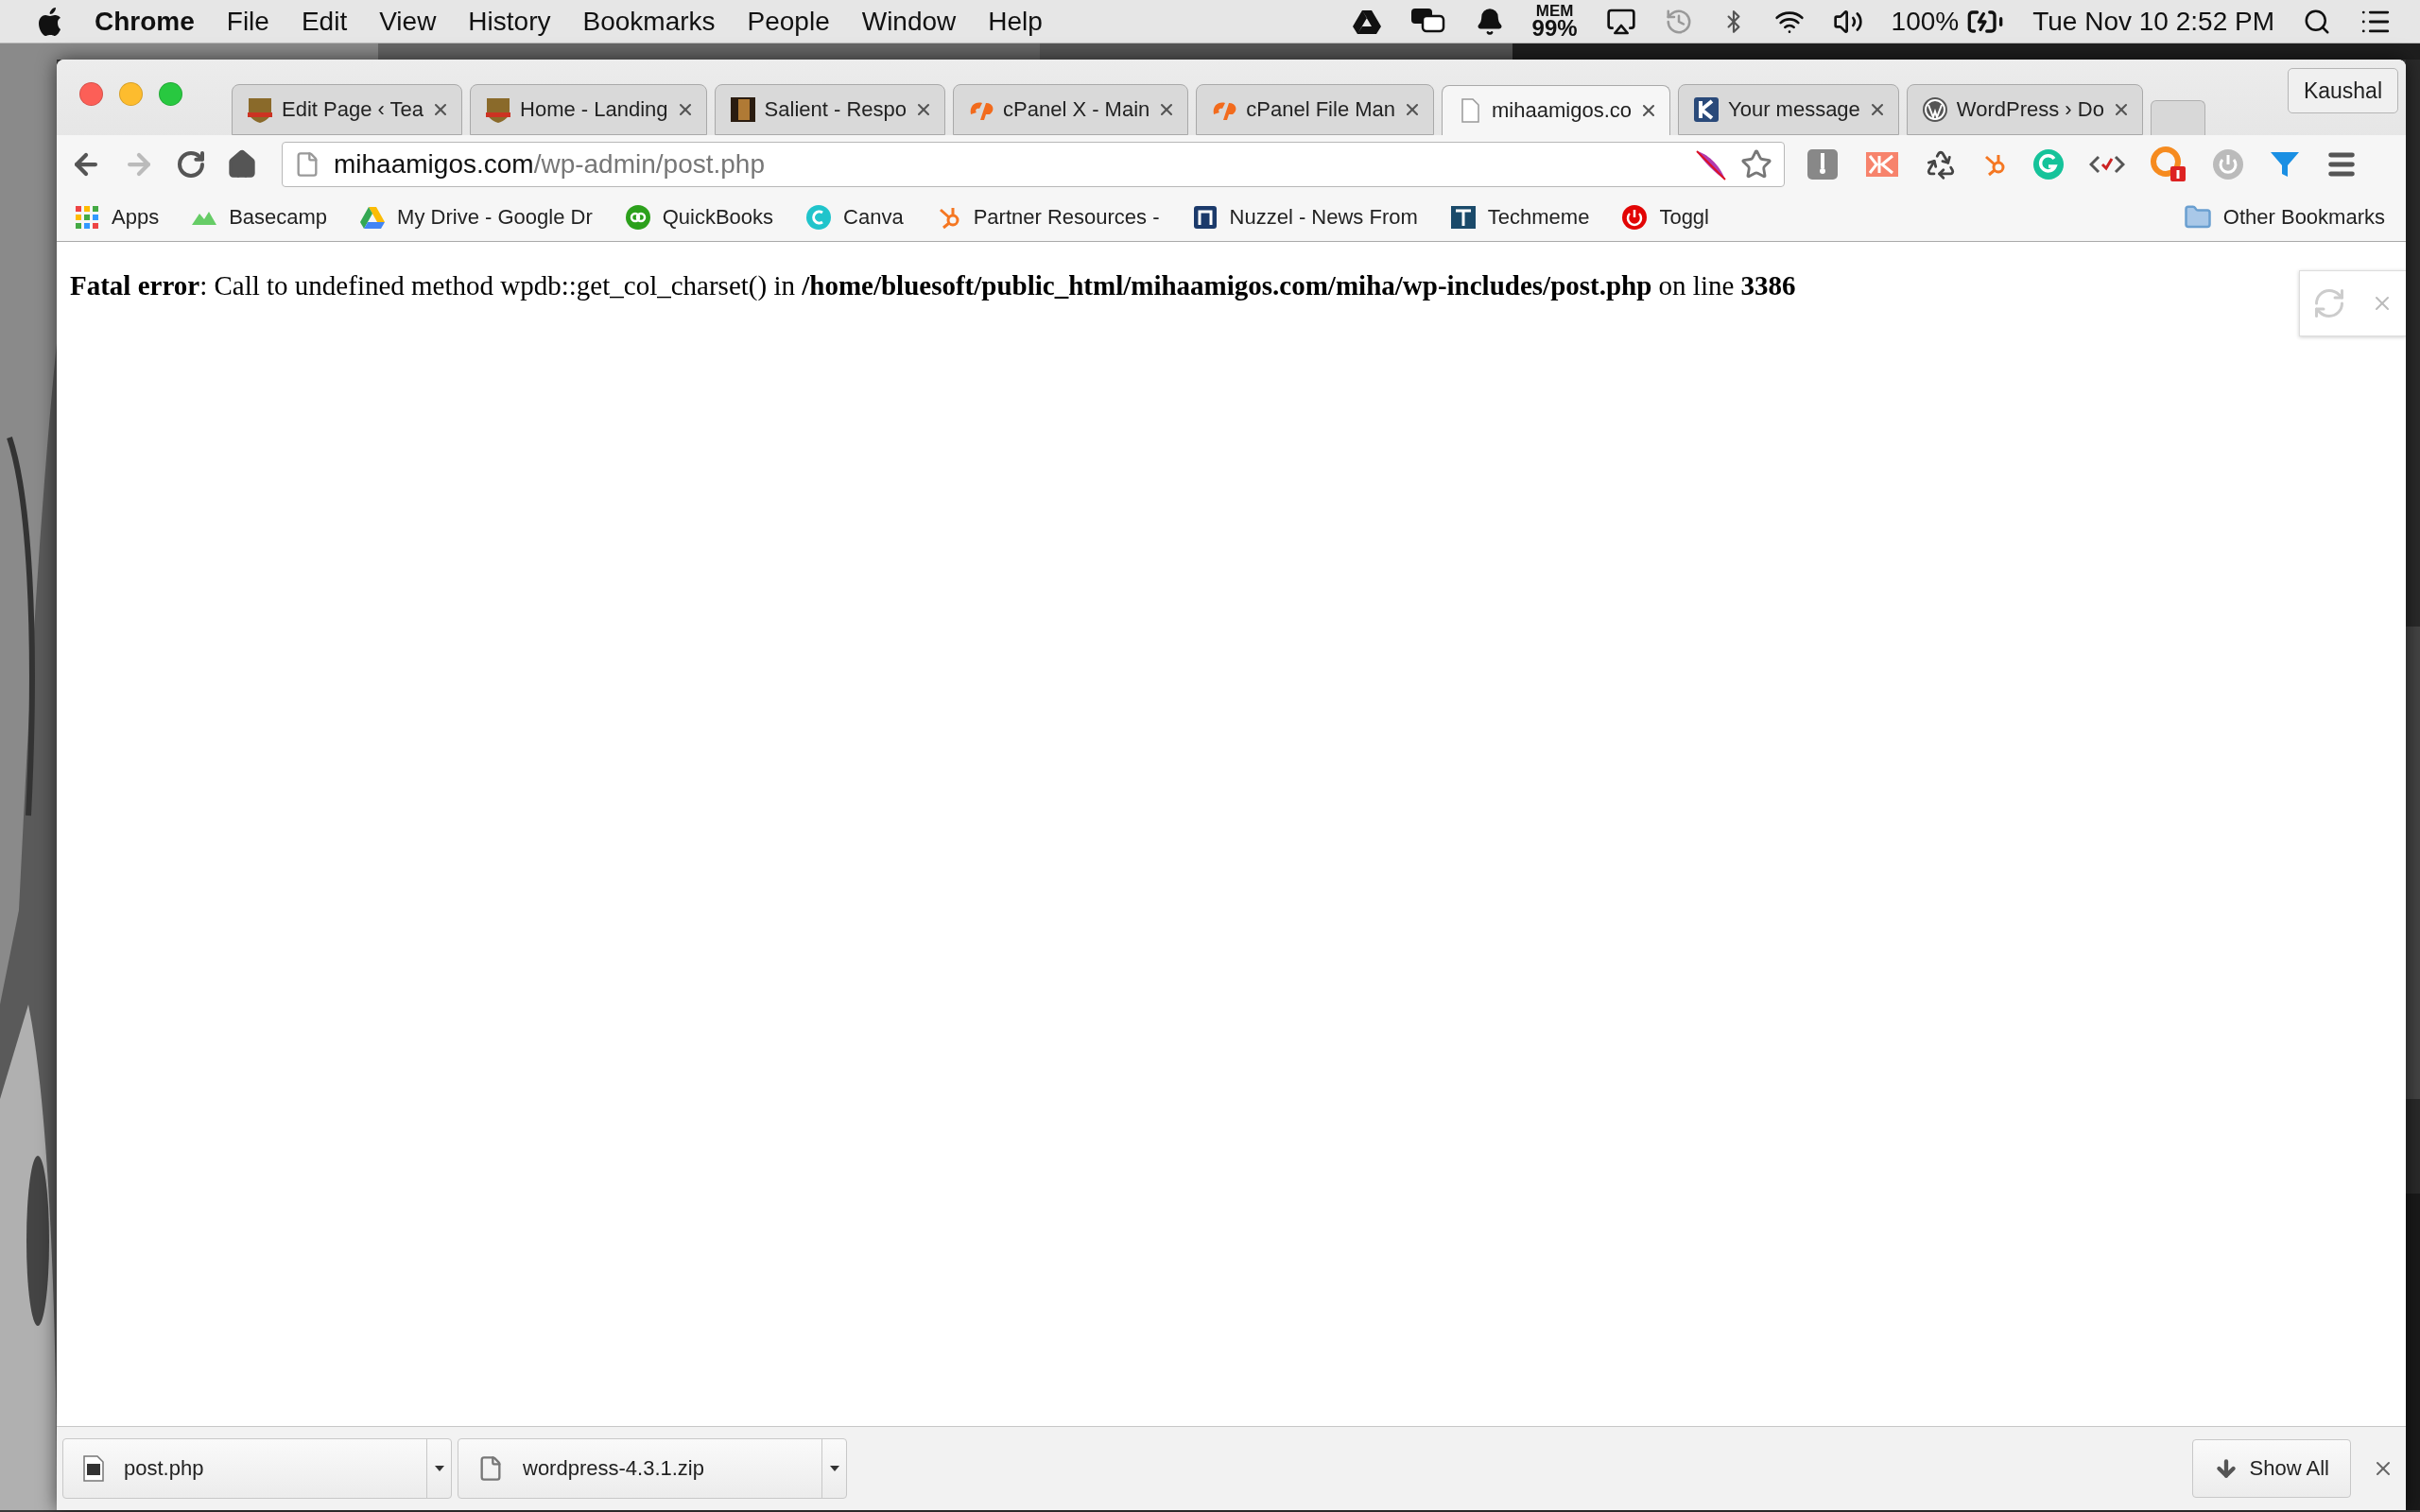 The image size is (2420, 1512). Describe the element at coordinates (91, 93) in the screenshot. I see `close-window-button` at that location.